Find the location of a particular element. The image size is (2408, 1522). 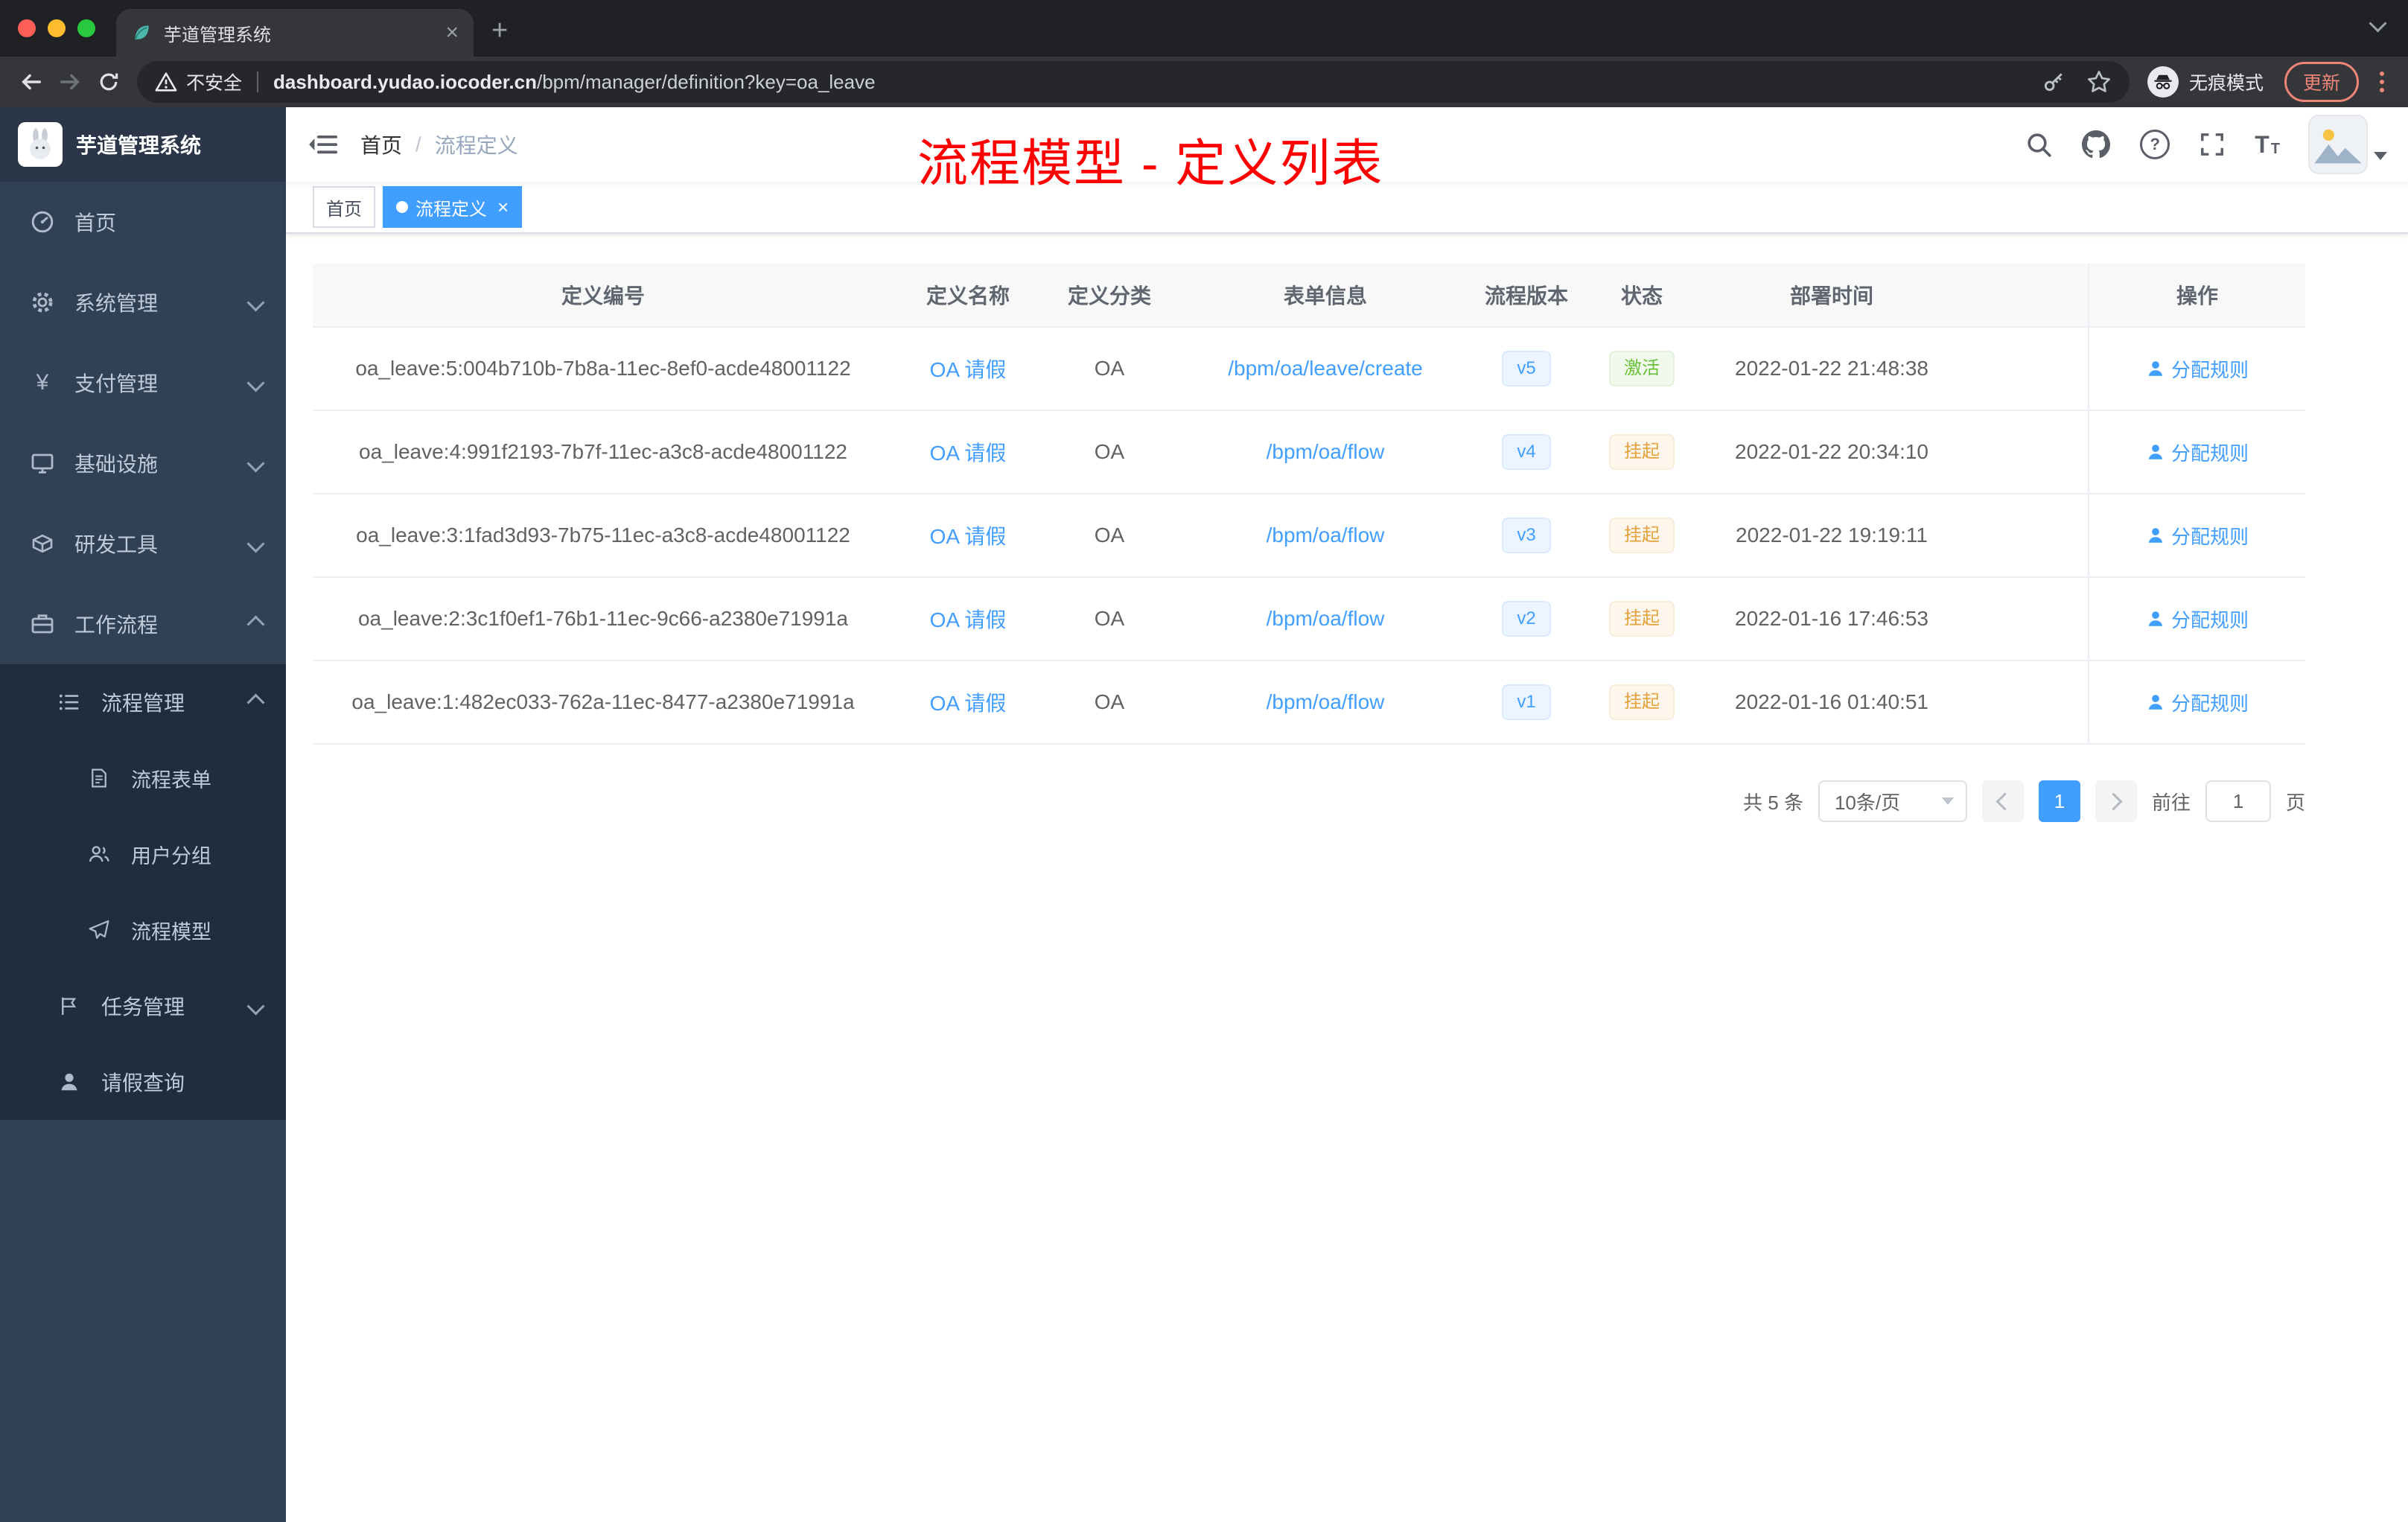

sidebar-item-payment: ¥ 支付管理 is located at coordinates (143, 383).